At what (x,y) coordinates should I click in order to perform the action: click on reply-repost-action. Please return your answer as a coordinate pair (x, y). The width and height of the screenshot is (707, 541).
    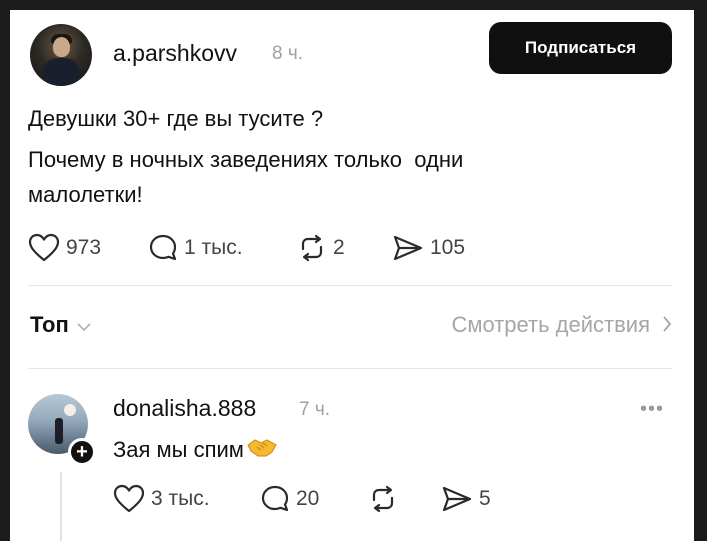
    Looking at the image, I should click on (383, 499).